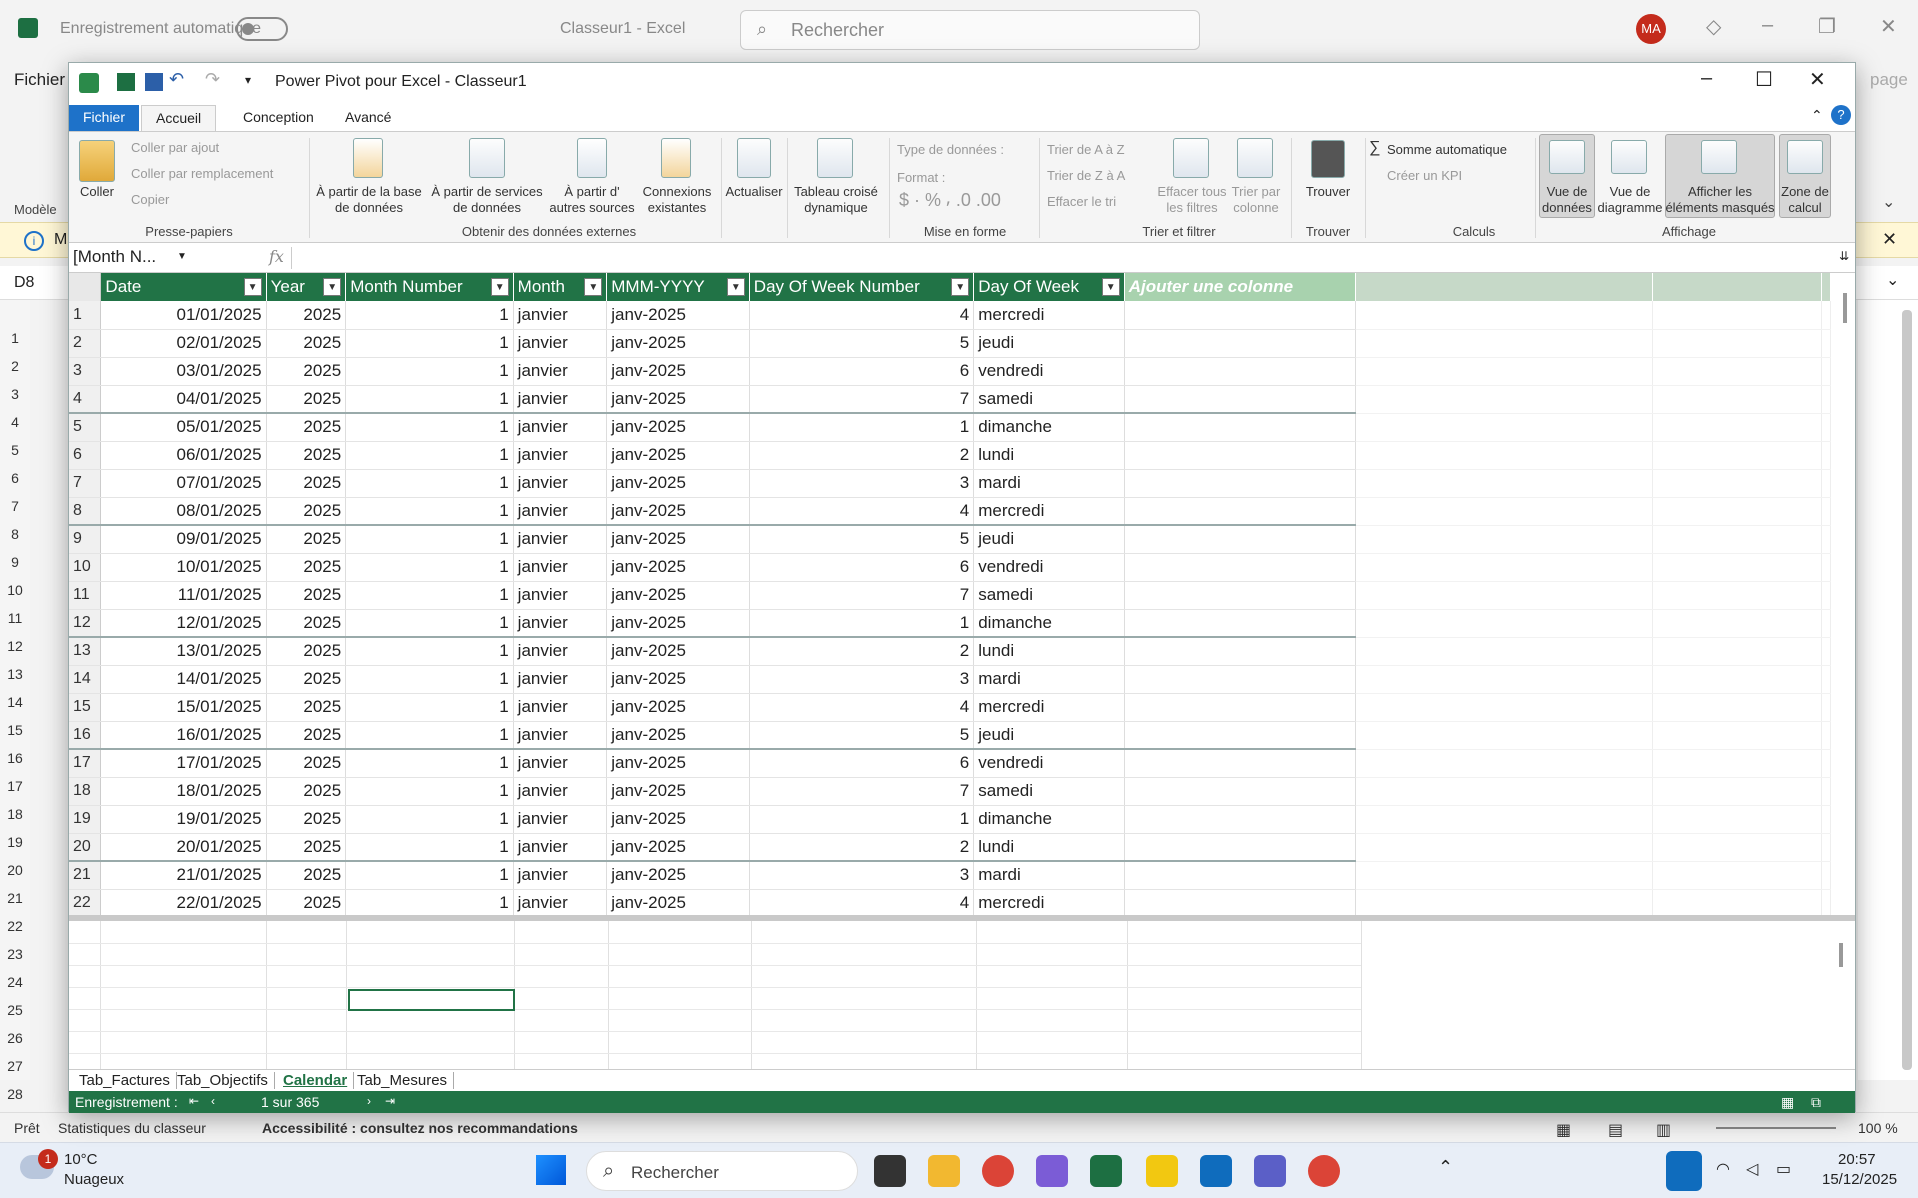  What do you see at coordinates (1192, 208) in the screenshot?
I see `clear-filters-line2: les filtres` at bounding box center [1192, 208].